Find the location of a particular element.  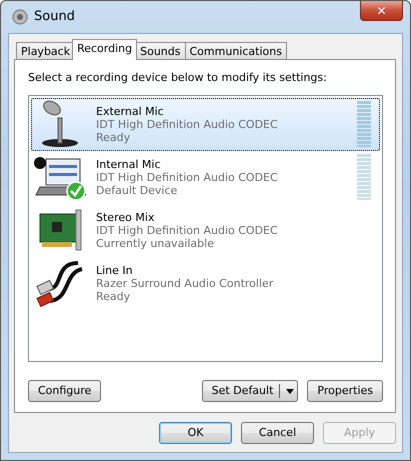

caret-icon is located at coordinates (290, 391).